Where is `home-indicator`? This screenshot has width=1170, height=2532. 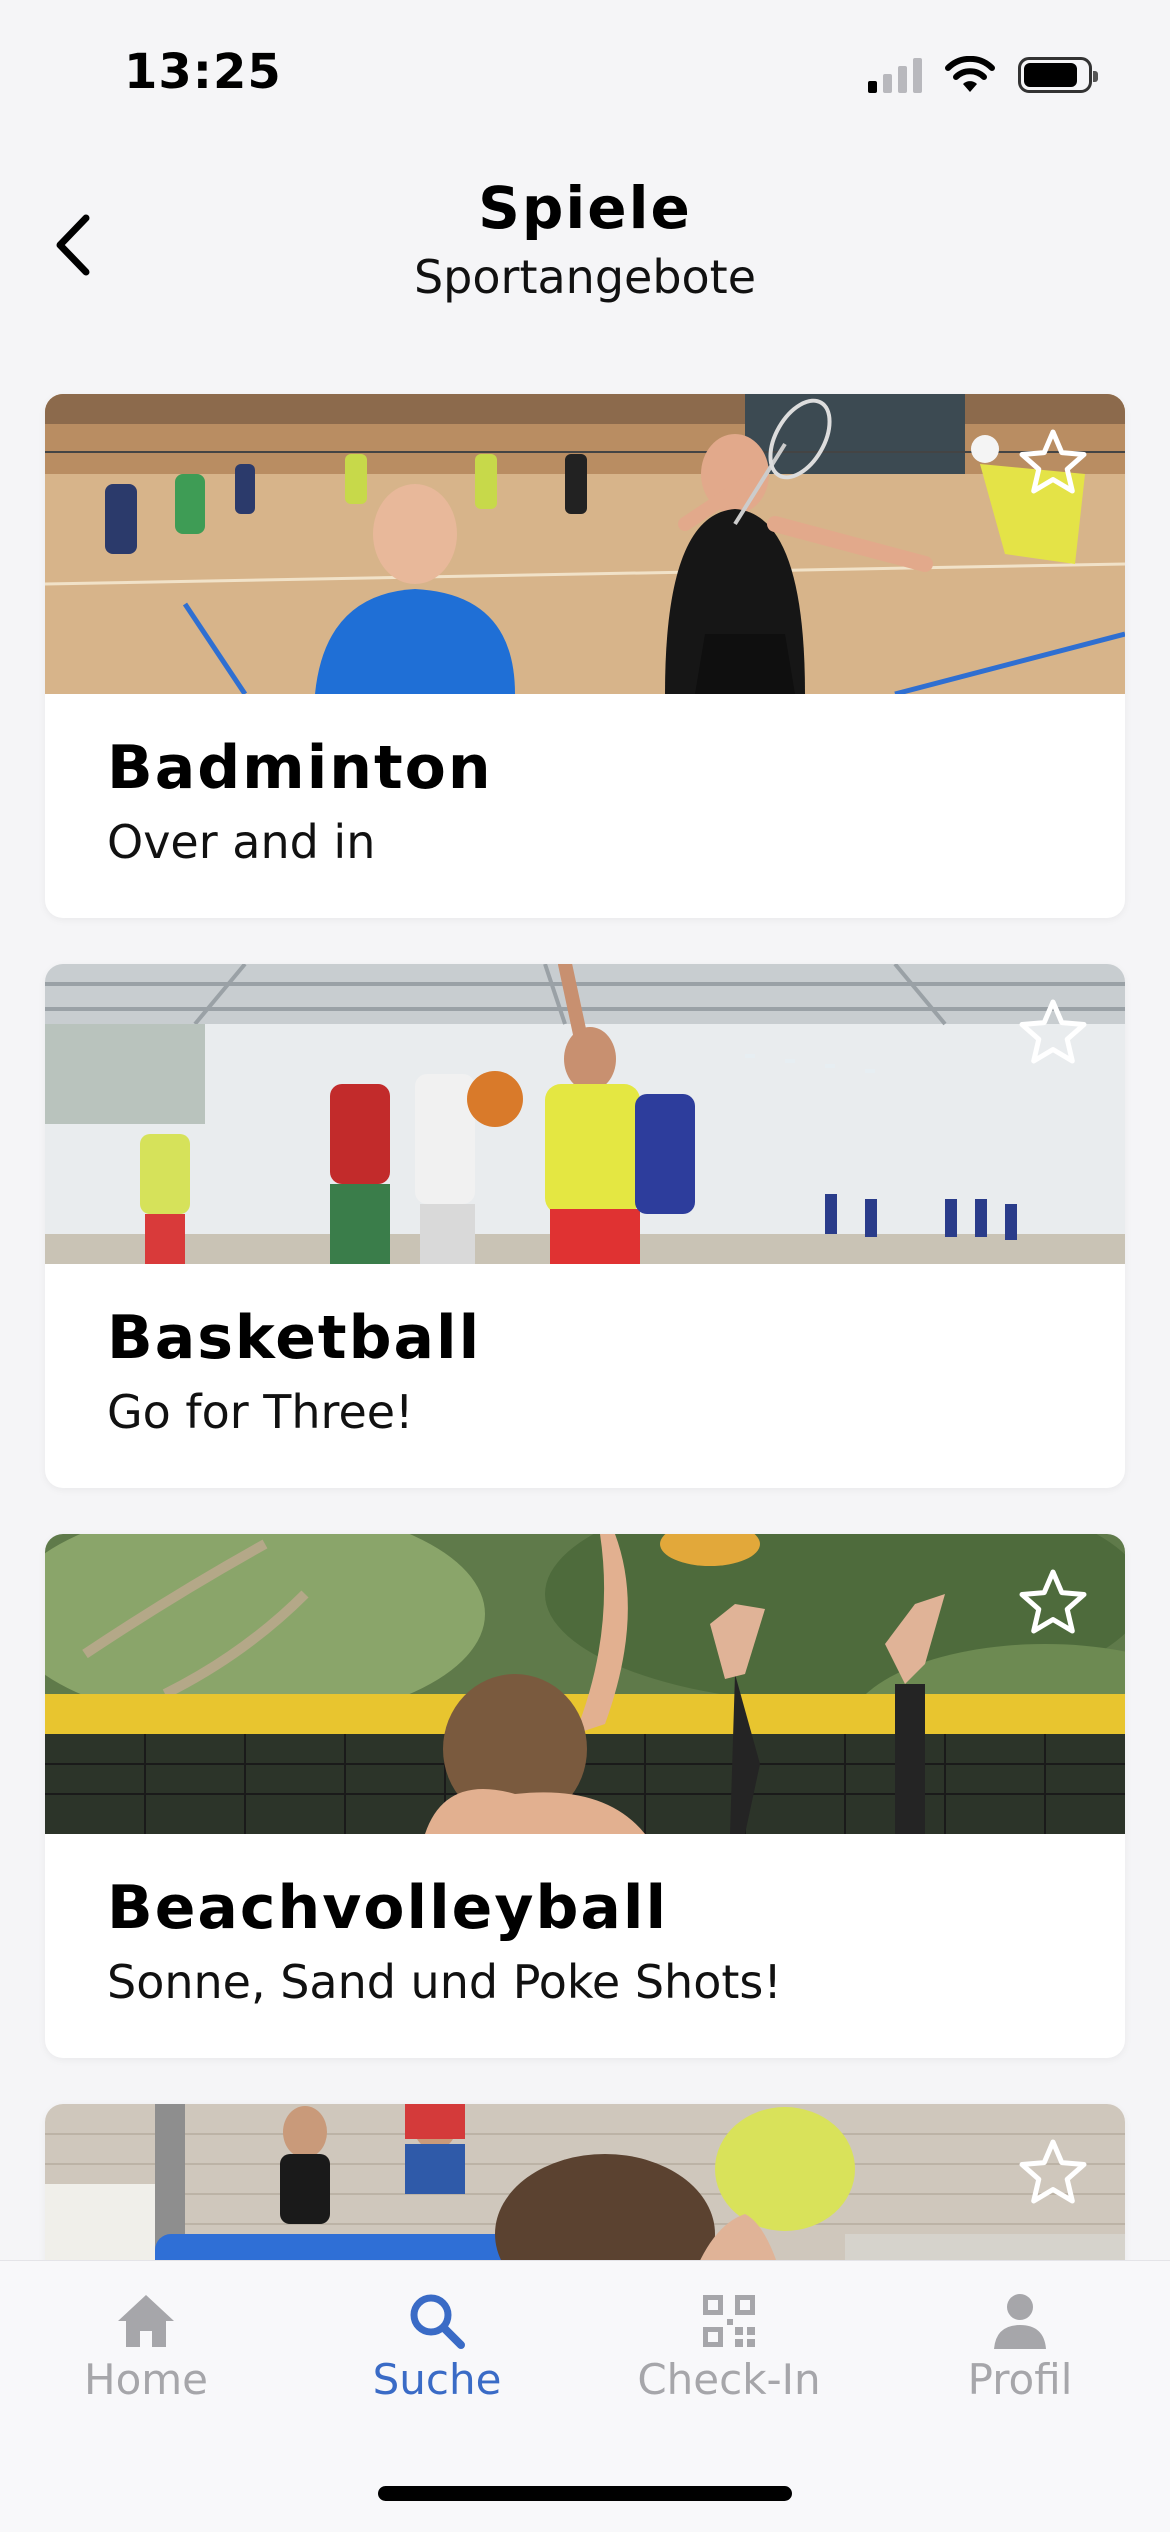 home-indicator is located at coordinates (585, 2493).